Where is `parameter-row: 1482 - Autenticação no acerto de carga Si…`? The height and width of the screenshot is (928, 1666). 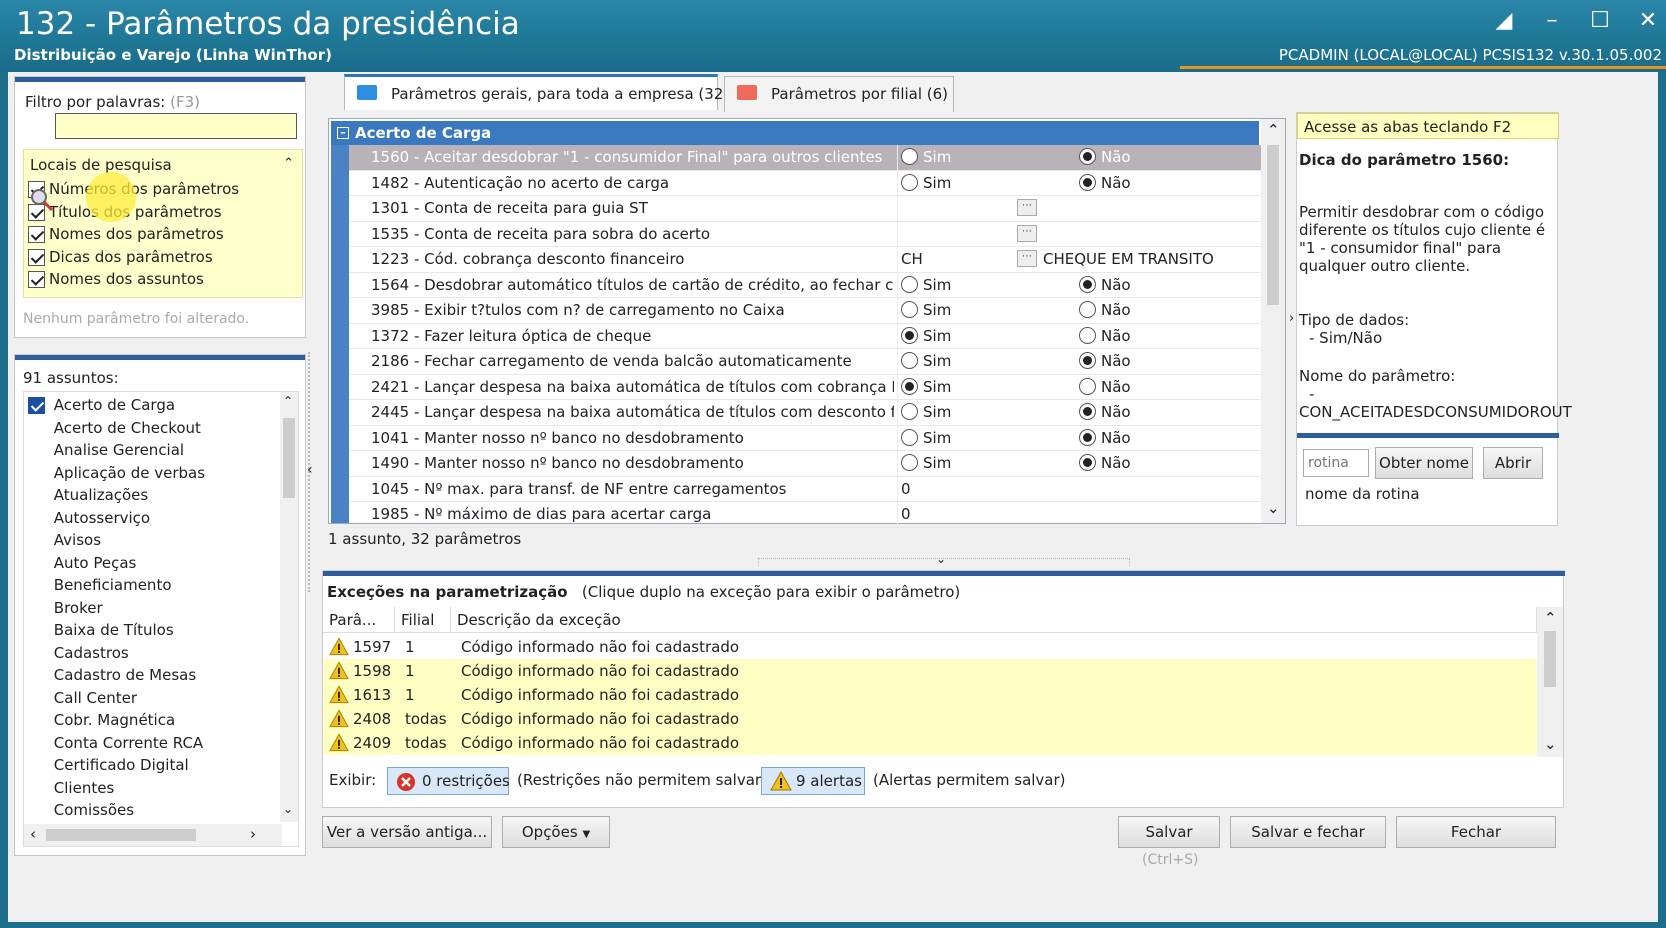 parameter-row: 1482 - Autenticação no acerto de carga Si… is located at coordinates (805, 183).